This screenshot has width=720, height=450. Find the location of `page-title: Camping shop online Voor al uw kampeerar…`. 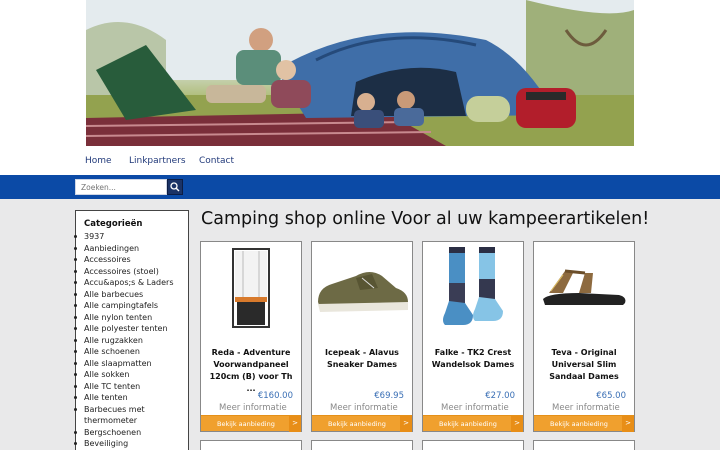

page-title: Camping shop online Voor al uw kampeerar… is located at coordinates (425, 219).